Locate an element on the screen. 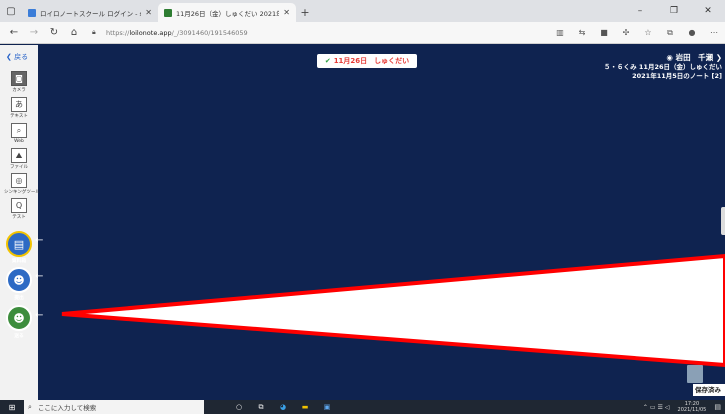 This screenshot has height=414, width=725. restore-button: ❐ is located at coordinates (674, 11).